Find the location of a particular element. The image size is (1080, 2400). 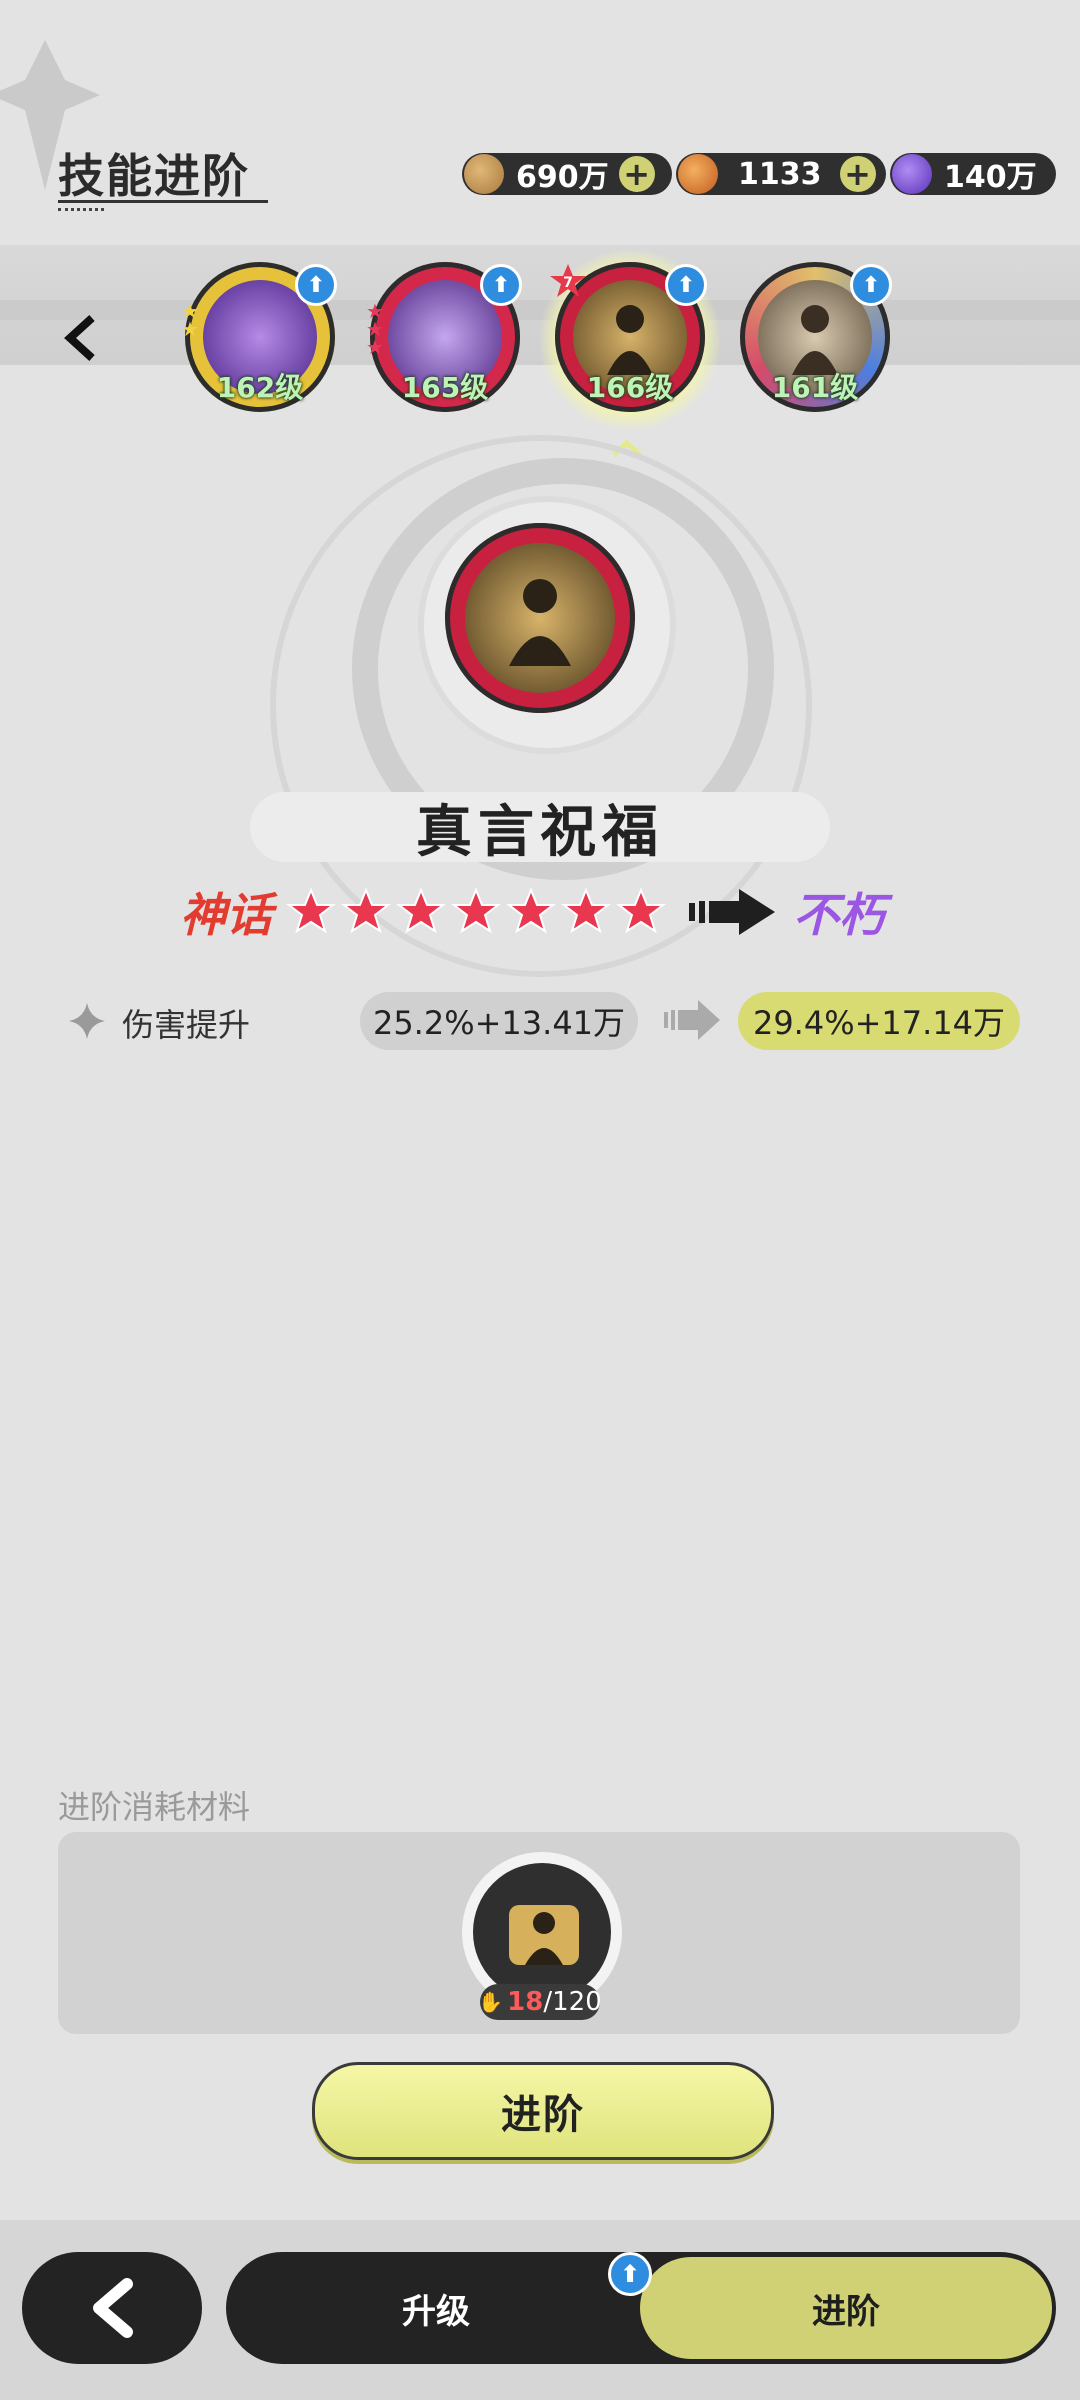

skill-slot-4: ⬆ 161级 is located at coordinates (816, 337).